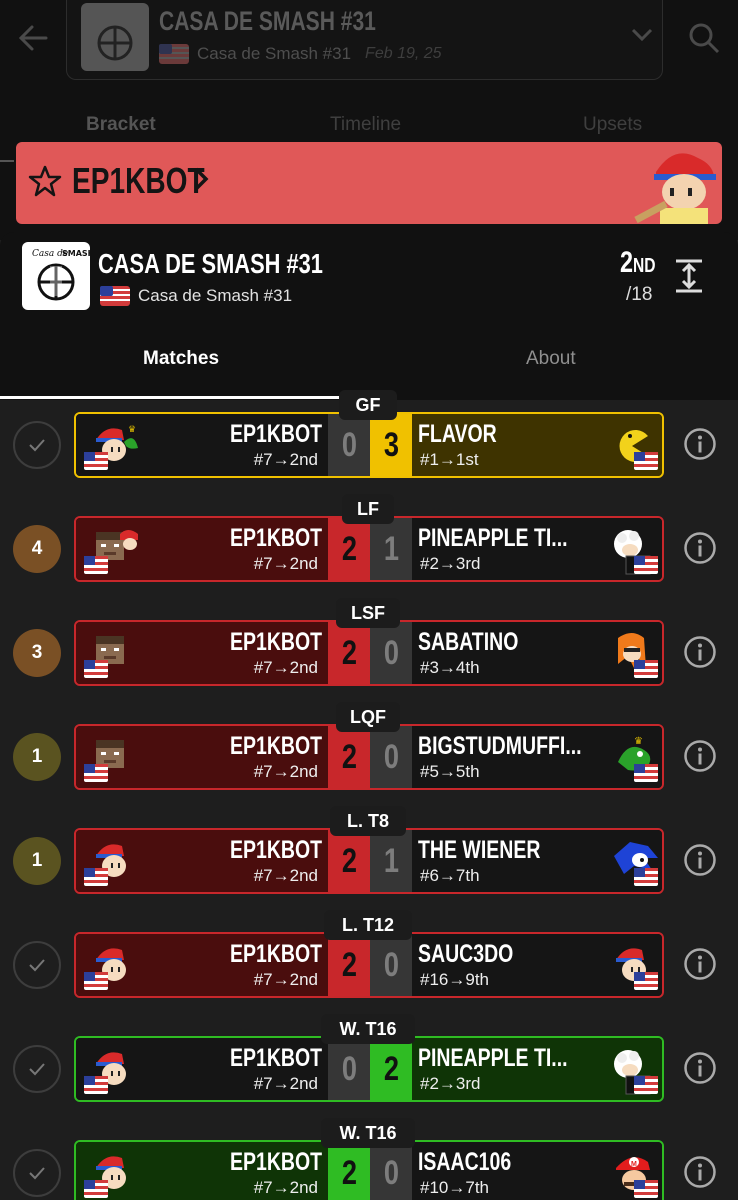 The width and height of the screenshot is (738, 1200). I want to click on match-row: ♛ EP1KBOT #7→2nd 0 3 FLAVOR #1→1st GF, so click(369, 447).